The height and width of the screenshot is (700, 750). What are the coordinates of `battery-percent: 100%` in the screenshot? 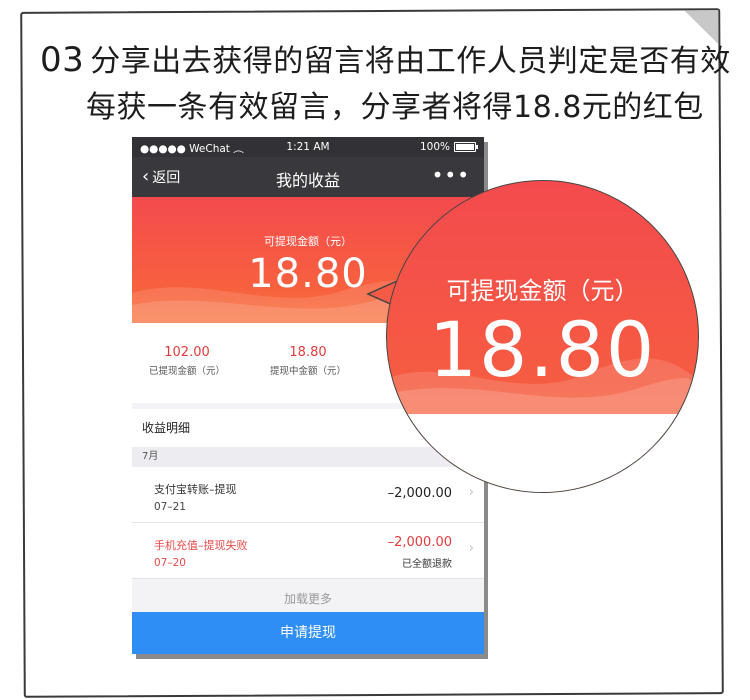 It's located at (434, 147).